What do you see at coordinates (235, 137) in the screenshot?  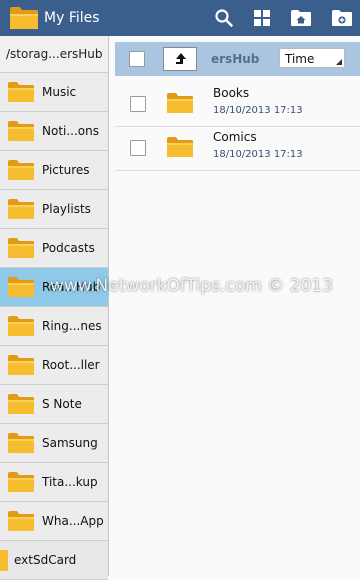 I see `file-name: Comics` at bounding box center [235, 137].